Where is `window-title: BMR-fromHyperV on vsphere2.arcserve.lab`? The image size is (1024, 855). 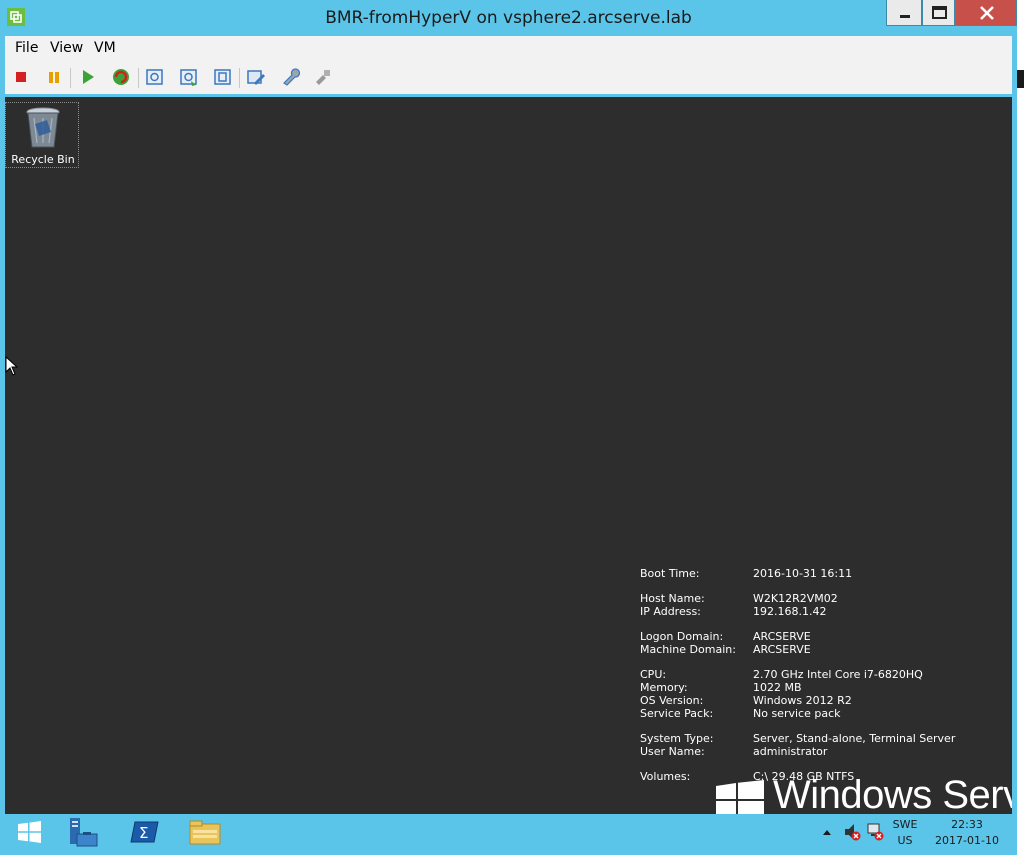 window-title: BMR-fromHyperV on vsphere2.arcserve.lab is located at coordinates (508, 18).